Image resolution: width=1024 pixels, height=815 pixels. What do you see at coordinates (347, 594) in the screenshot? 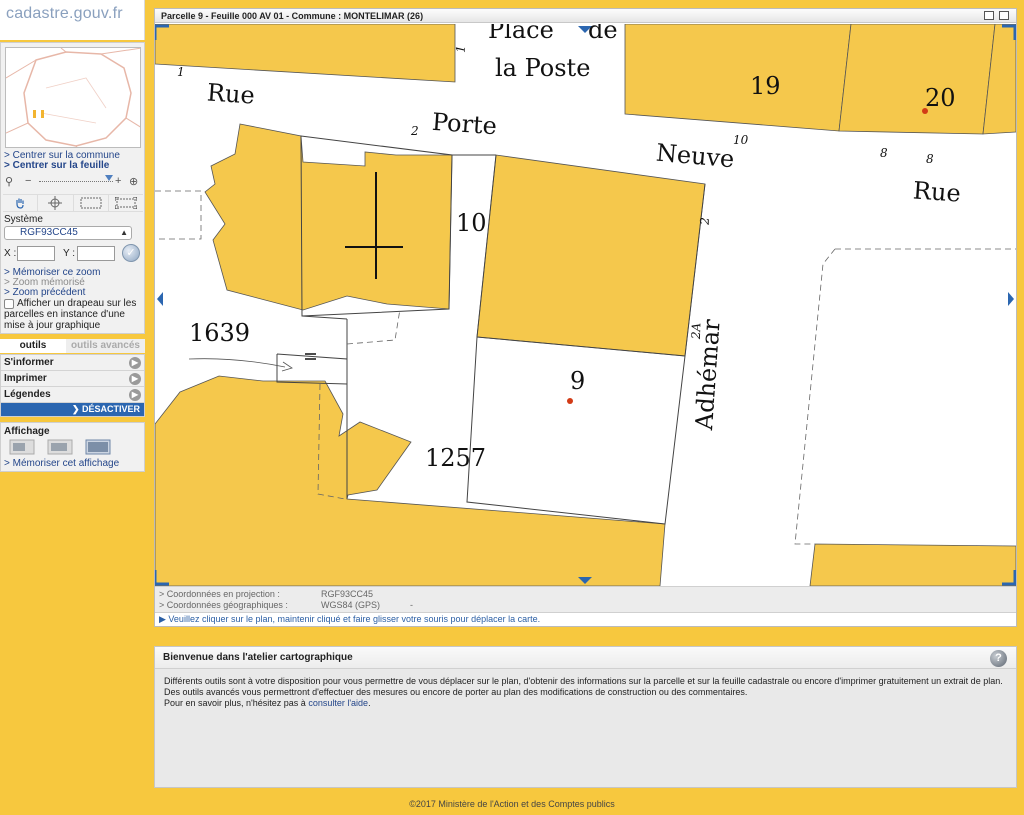
I see `projection-system-value: RGF93CC45` at bounding box center [347, 594].